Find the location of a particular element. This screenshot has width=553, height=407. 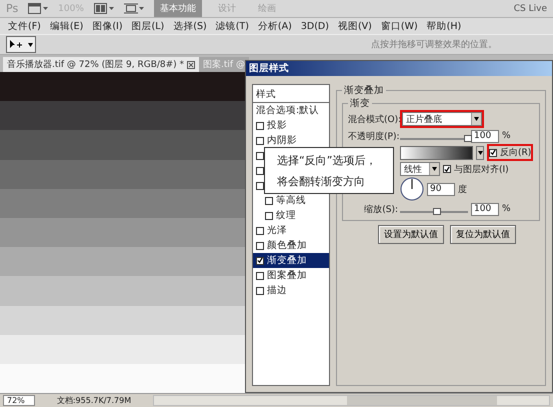

callout-text: 将会翻转渐变方向 is located at coordinates (321, 181).